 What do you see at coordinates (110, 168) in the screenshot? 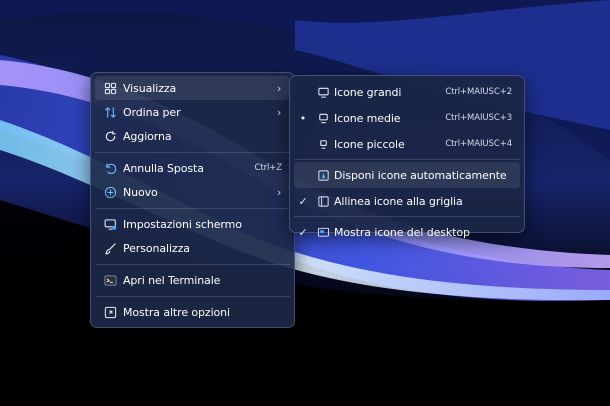
I see `undo-icon` at bounding box center [110, 168].